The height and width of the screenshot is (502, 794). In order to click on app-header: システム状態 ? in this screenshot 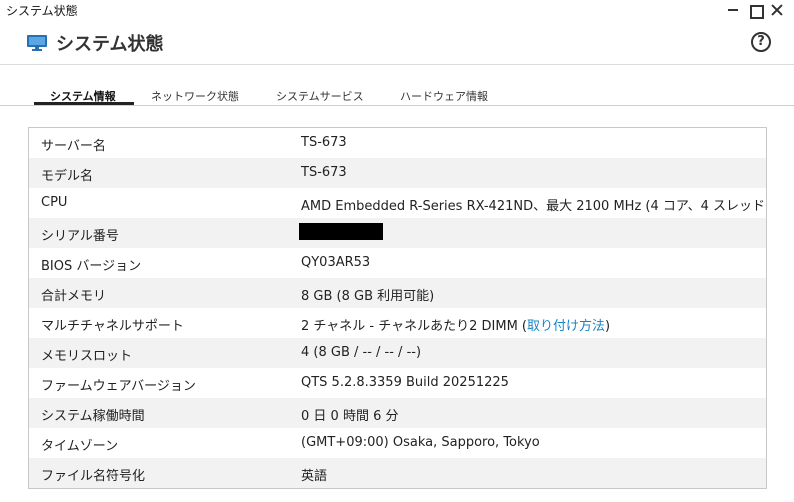, I will do `click(397, 42)`.